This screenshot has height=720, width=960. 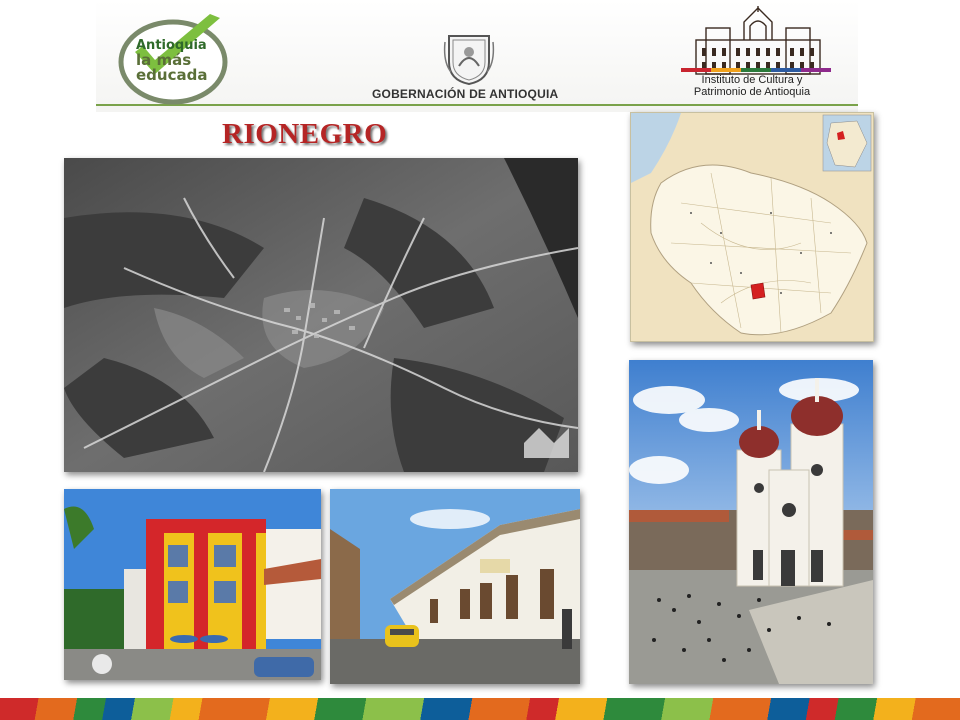 What do you see at coordinates (465, 94) in the screenshot?
I see `gobernacion-label: GOBERNACIÓN DE ANTIOQUIA` at bounding box center [465, 94].